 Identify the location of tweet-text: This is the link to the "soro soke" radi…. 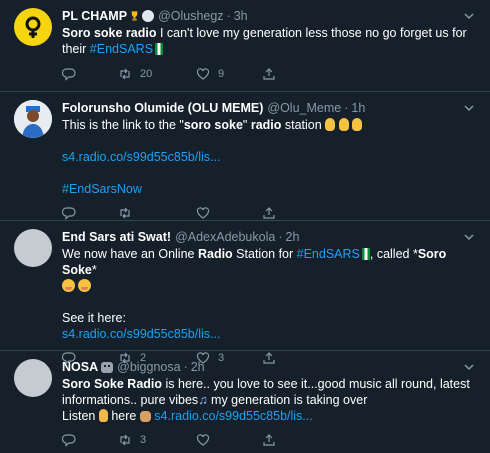
(270, 157).